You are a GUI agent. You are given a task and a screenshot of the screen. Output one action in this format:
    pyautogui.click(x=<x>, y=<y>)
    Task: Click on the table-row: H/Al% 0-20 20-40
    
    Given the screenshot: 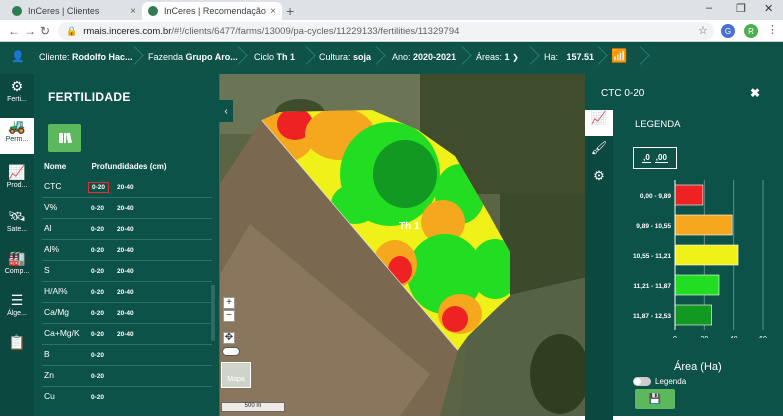 What is the action you would take?
    pyautogui.click(x=127, y=293)
    